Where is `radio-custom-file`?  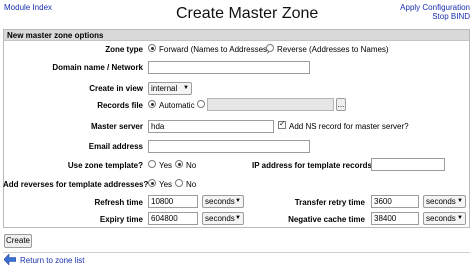
radio-custom-file is located at coordinates (201, 104).